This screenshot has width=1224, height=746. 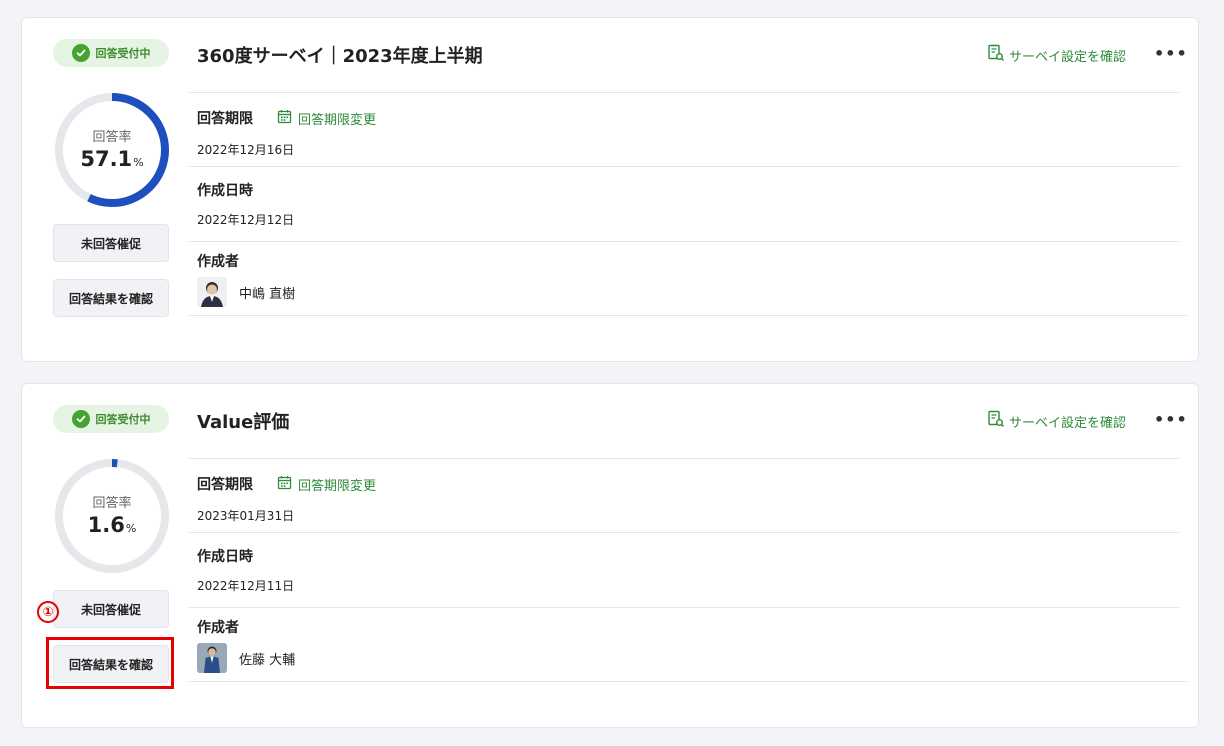 What do you see at coordinates (246, 516) in the screenshot?
I see `deadline-value: 2023年01月31日` at bounding box center [246, 516].